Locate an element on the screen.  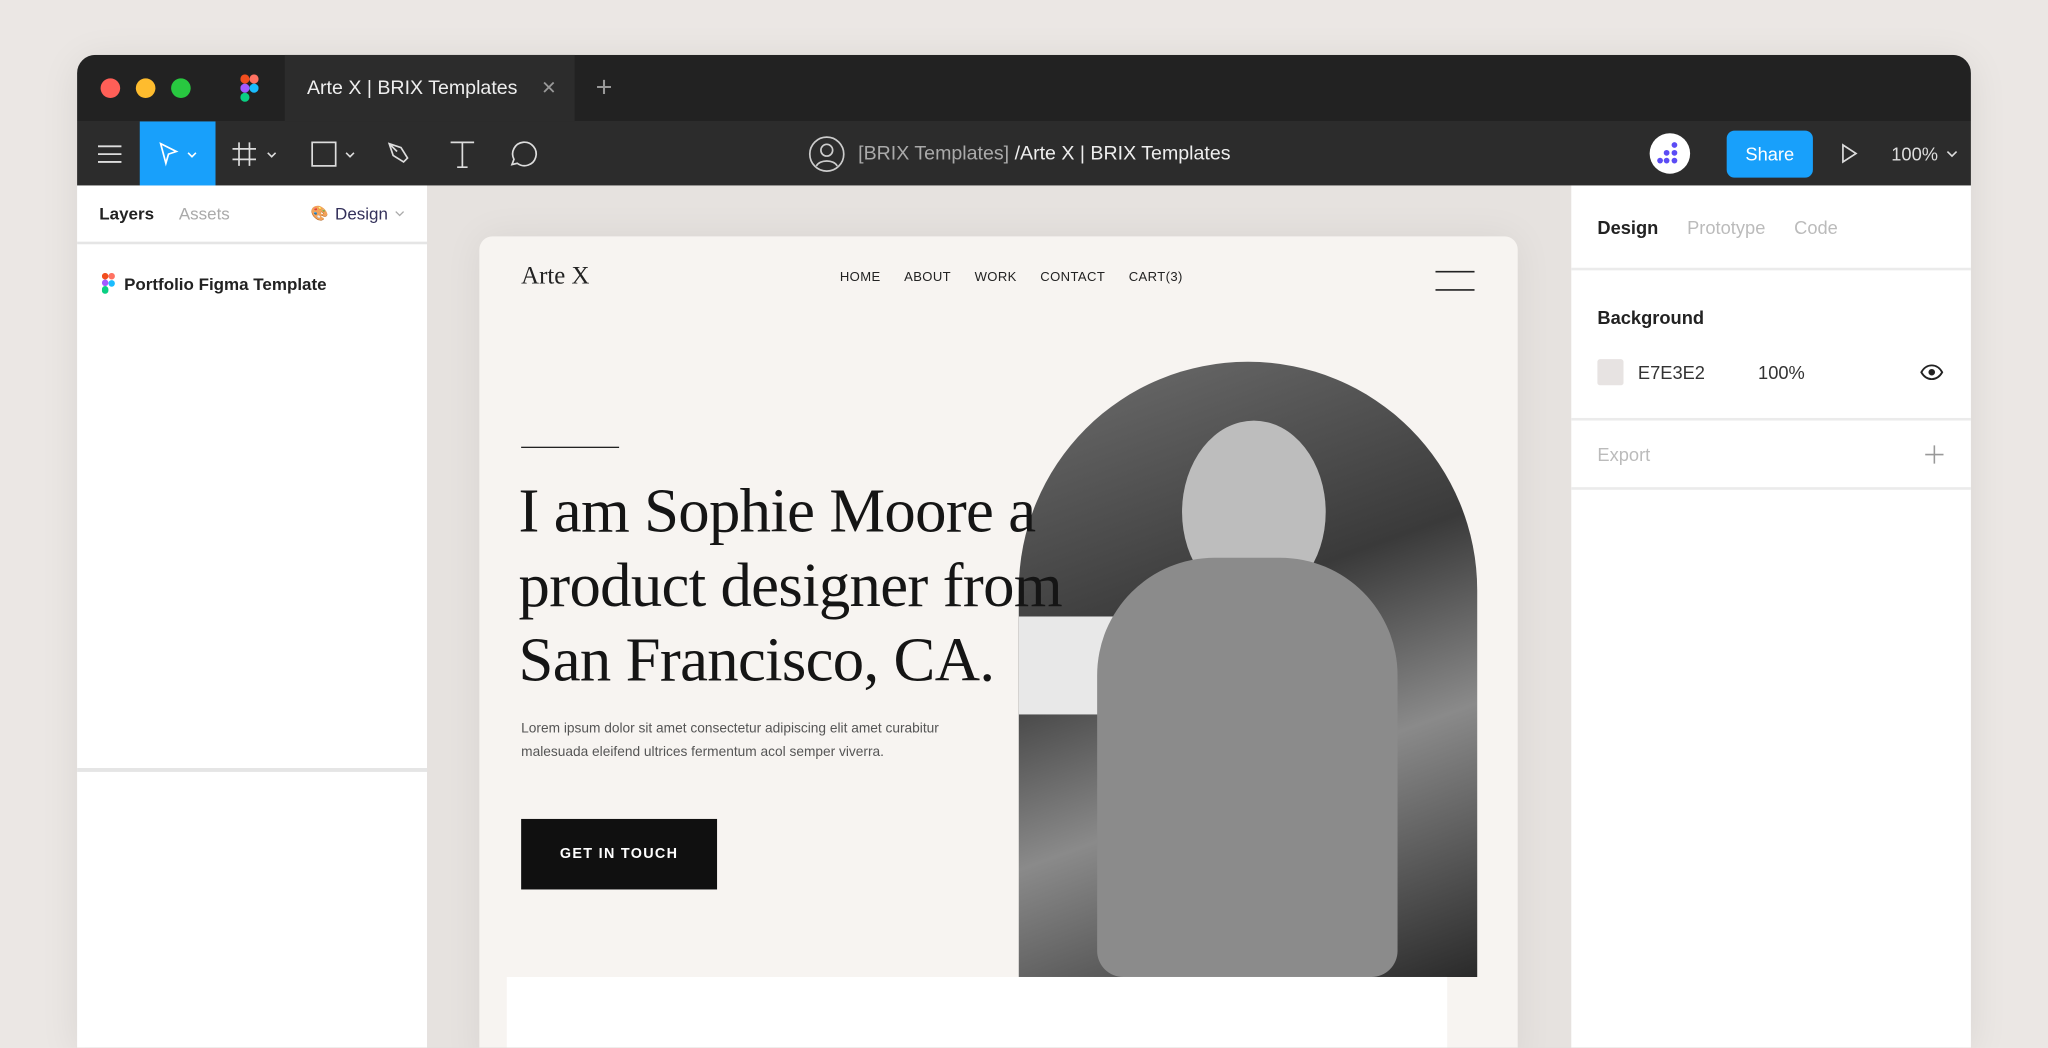
site-nav: HOME ABOUT WORK CONTACT CART(3) is located at coordinates (1011, 277).